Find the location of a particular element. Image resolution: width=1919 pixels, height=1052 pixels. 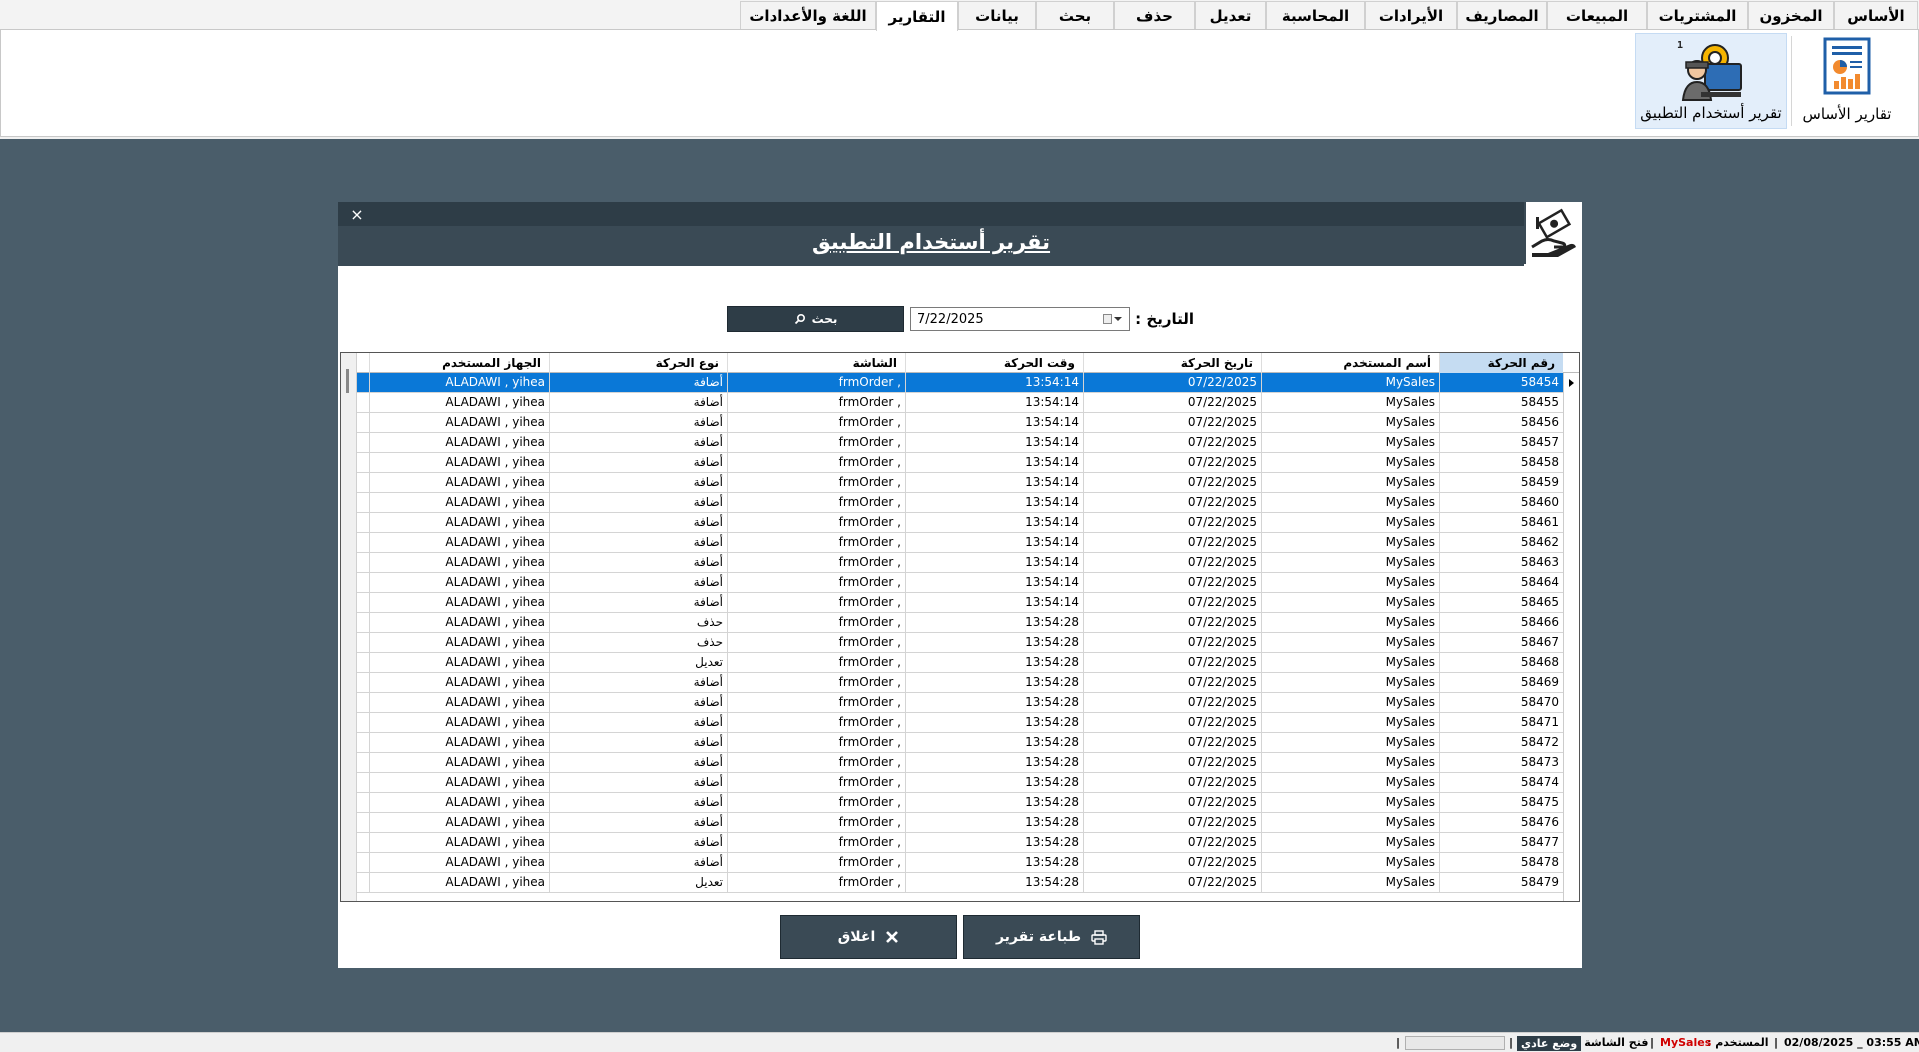

col-transaction-no: رقم الحركة is located at coordinates (1501, 363).